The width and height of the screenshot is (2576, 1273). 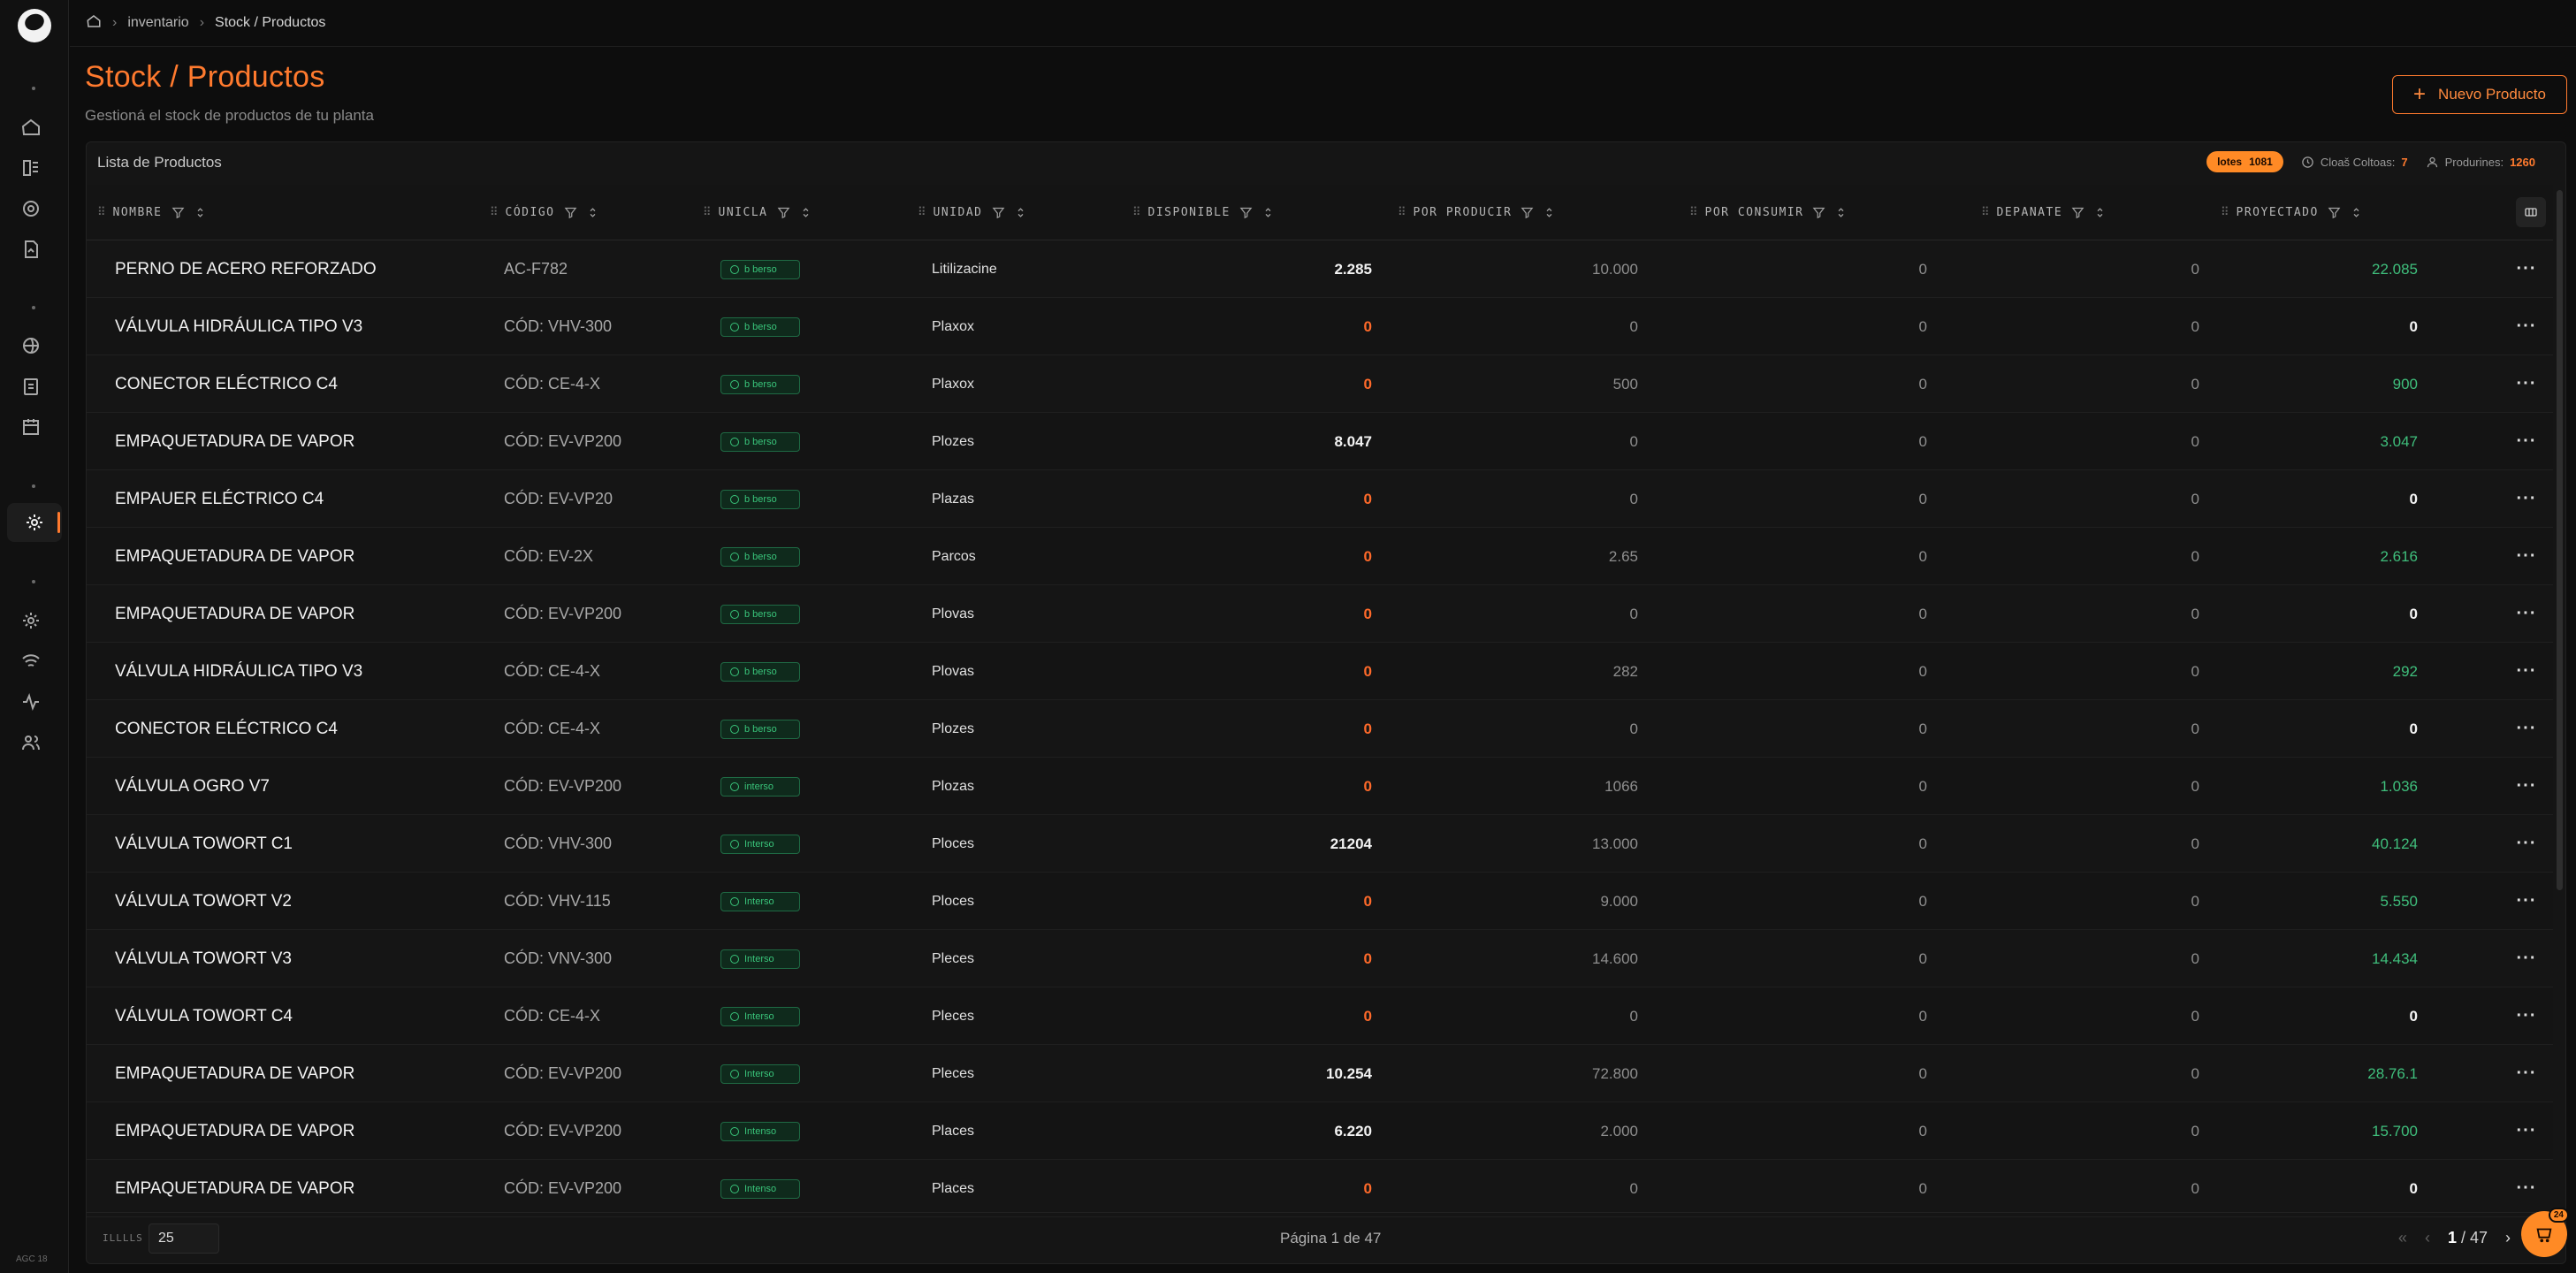 What do you see at coordinates (152, 212) in the screenshot?
I see `col-nombre: ⠿ NOMBRE` at bounding box center [152, 212].